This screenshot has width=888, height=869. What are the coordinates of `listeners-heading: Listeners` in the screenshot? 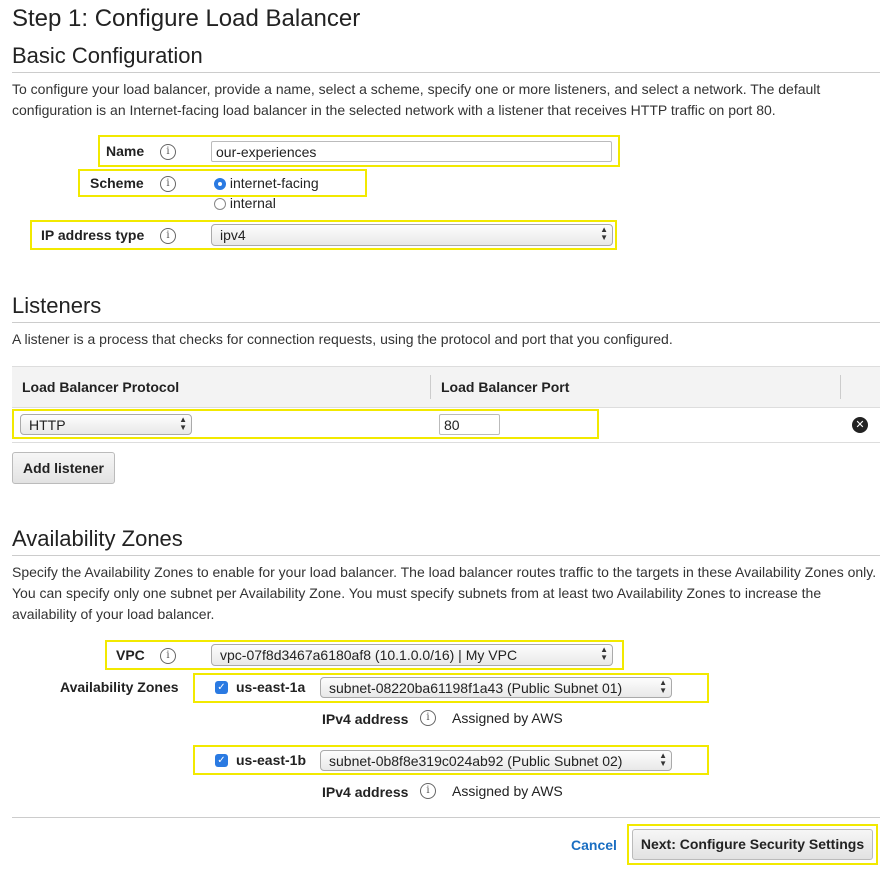 It's located at (57, 305).